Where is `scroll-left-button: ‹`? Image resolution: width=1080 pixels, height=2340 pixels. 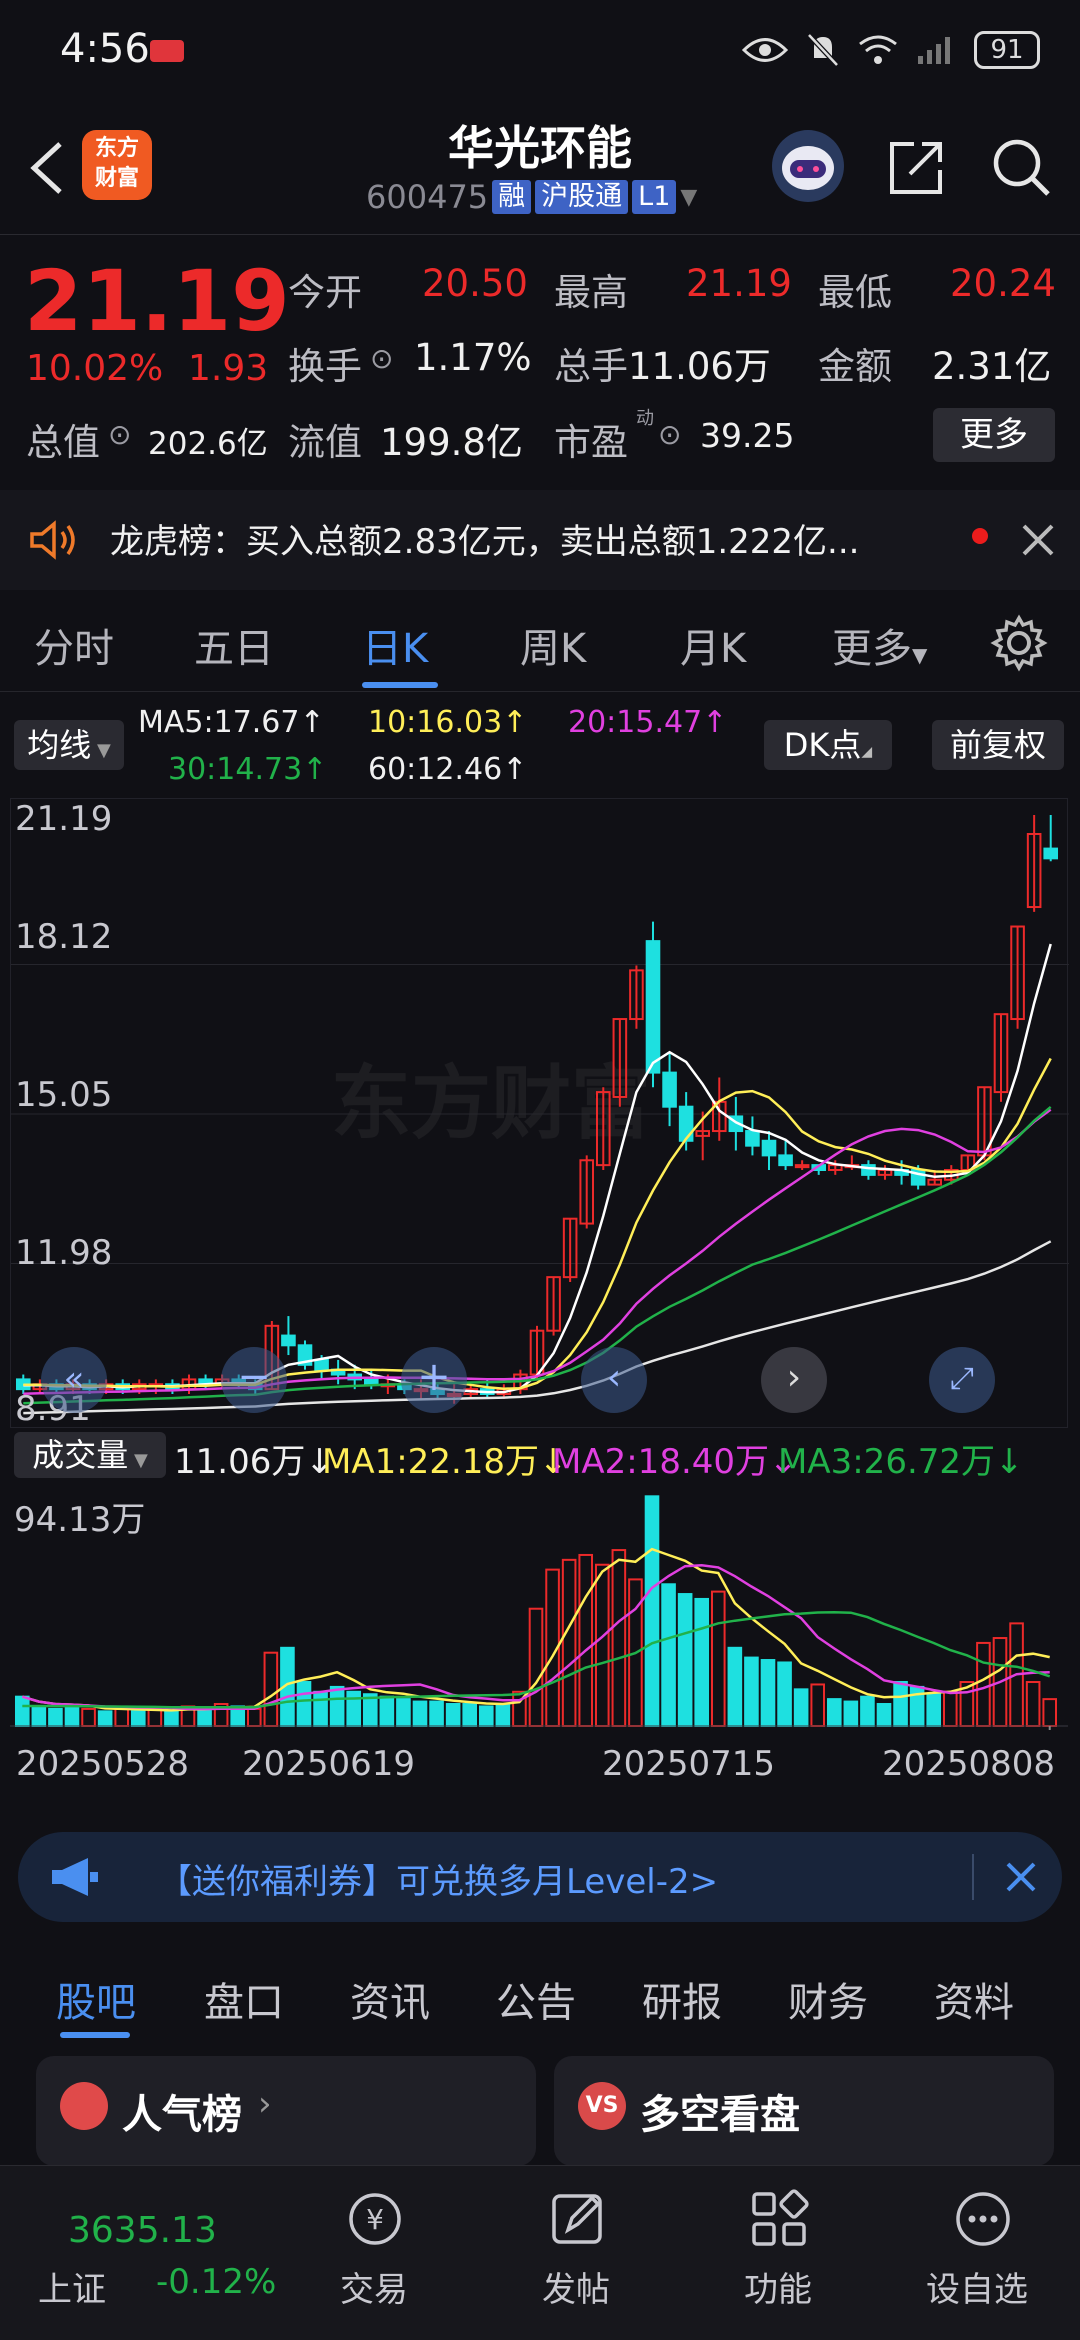
scroll-left-button: ‹ is located at coordinates (614, 1380).